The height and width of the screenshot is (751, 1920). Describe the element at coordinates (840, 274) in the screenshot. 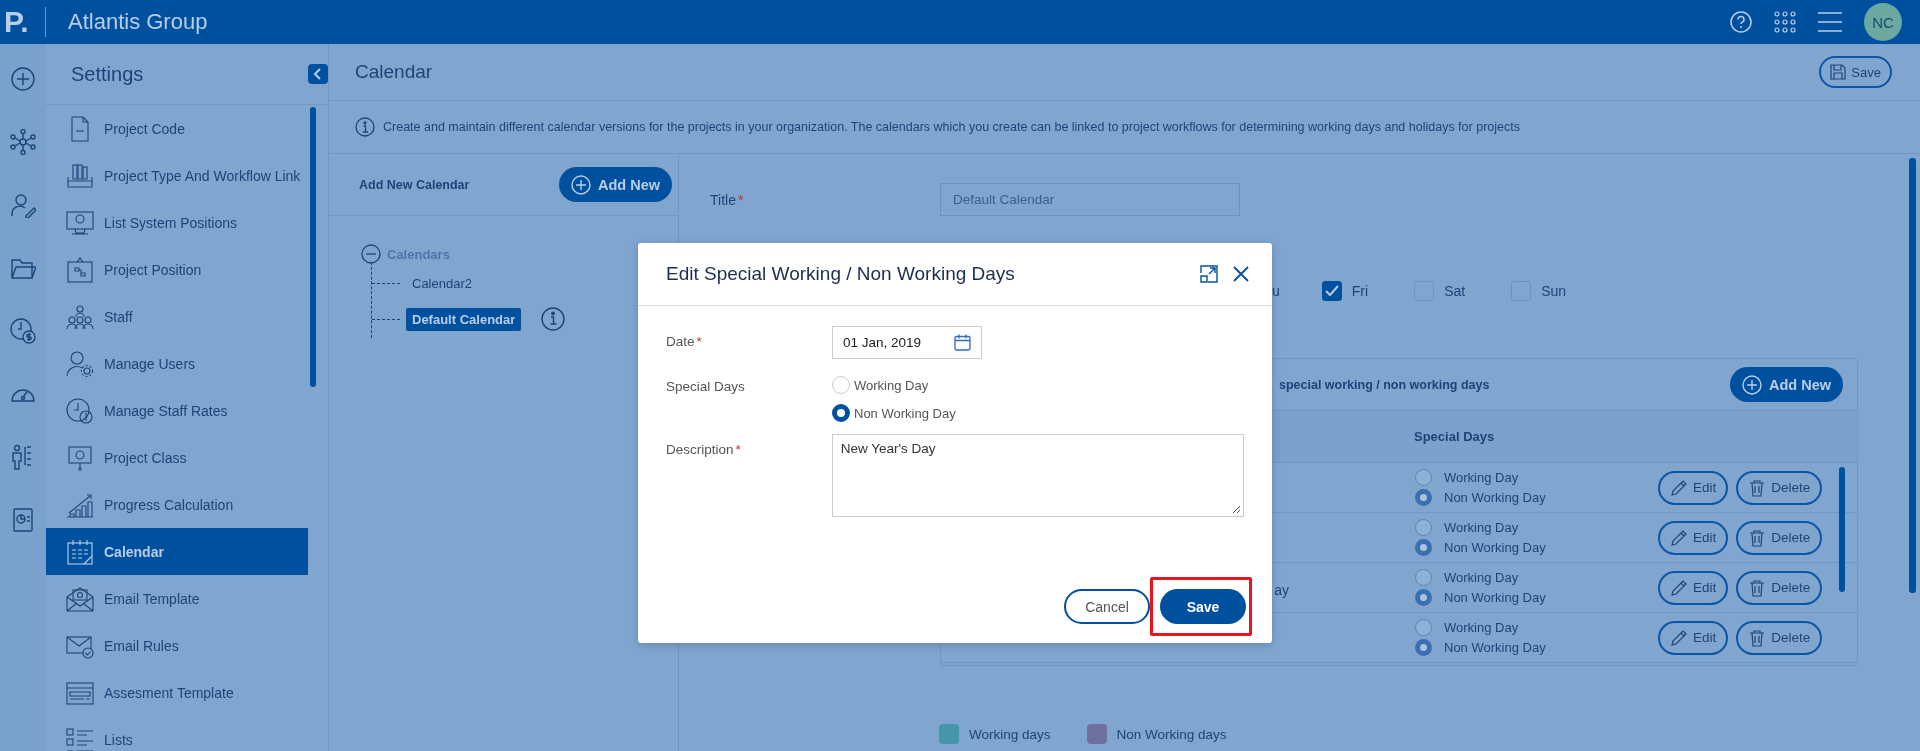

I see `dialog-title: Edit Special Working / Non Working Days` at that location.